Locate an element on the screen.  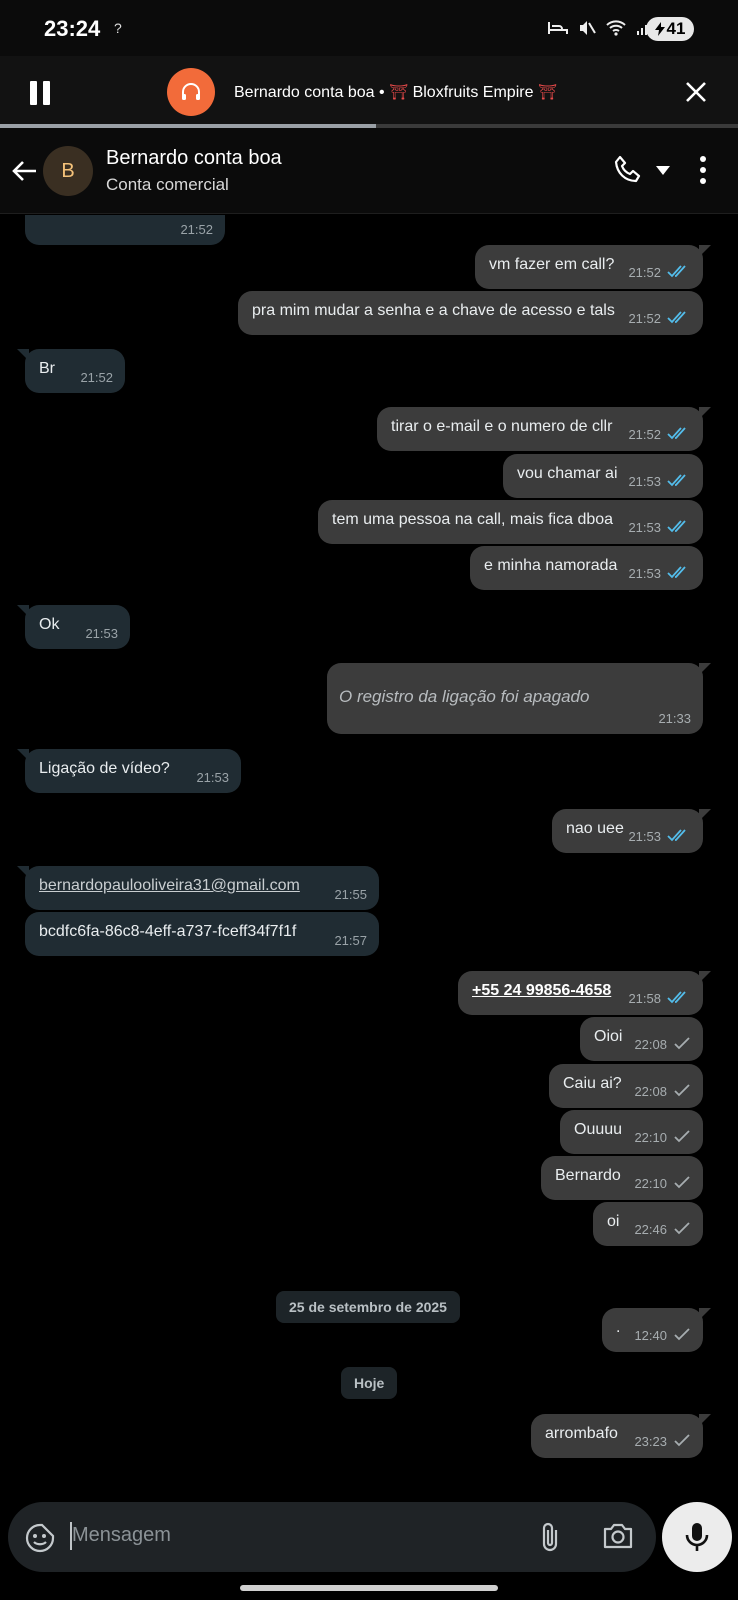
incoming-message: Br 21:52 is located at coordinates (71, 371).